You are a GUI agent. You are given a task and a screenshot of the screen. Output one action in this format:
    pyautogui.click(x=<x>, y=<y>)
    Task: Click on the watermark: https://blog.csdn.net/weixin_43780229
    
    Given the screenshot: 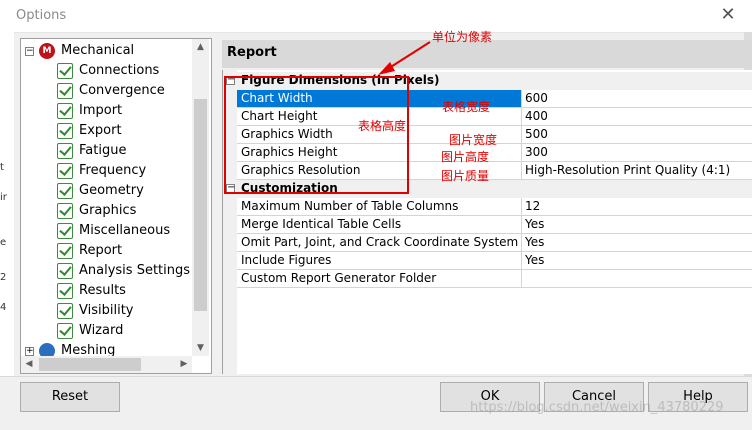 What is the action you would take?
    pyautogui.click(x=597, y=407)
    